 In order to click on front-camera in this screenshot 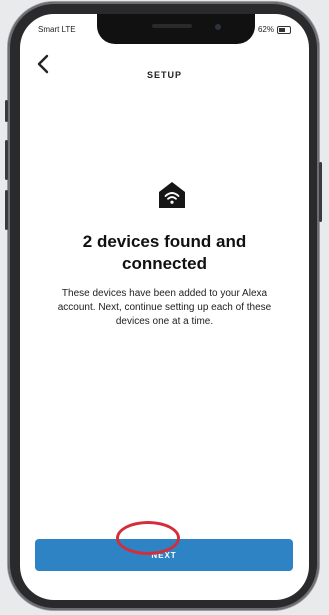, I will do `click(218, 27)`.